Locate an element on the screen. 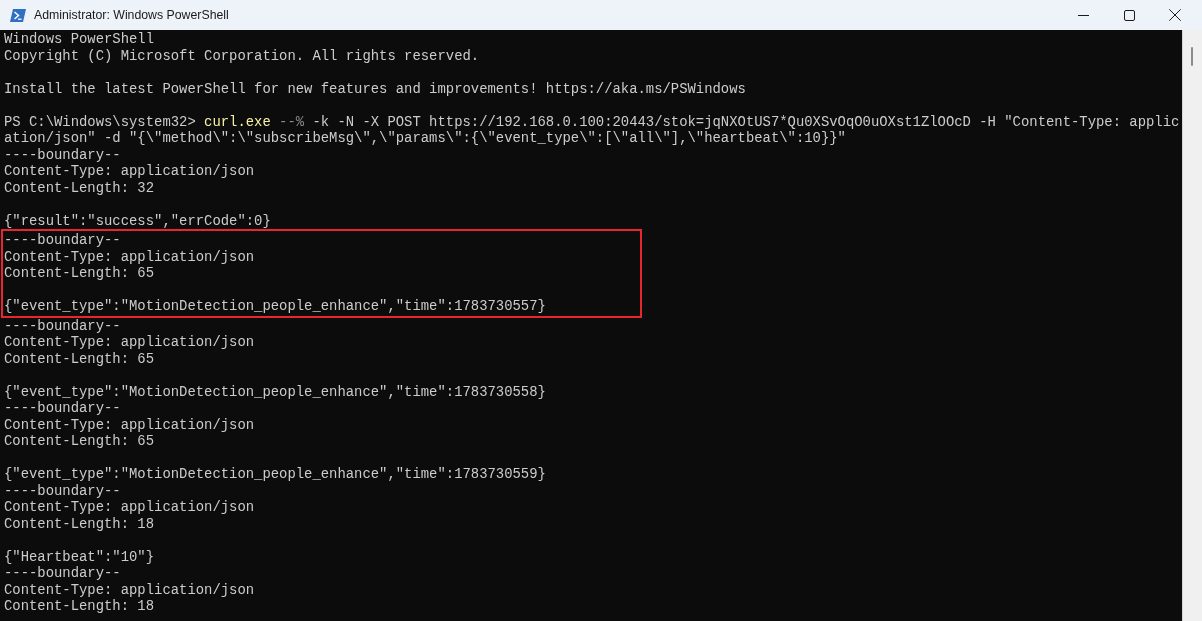 The width and height of the screenshot is (1202, 621). close-icon is located at coordinates (1175, 15).